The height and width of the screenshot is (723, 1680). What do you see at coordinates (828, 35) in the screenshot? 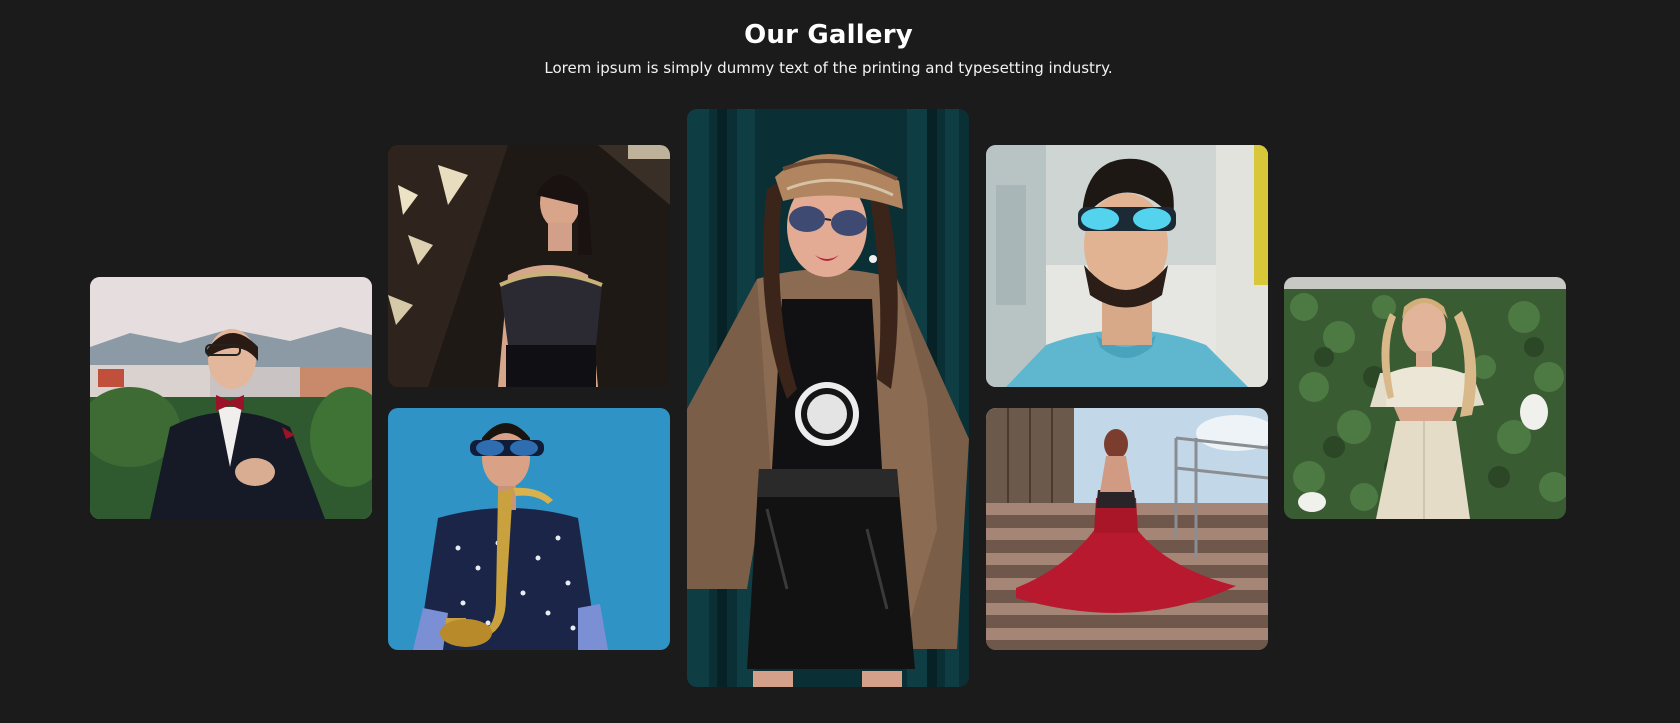
I see `gallery-title: Our Gallery` at bounding box center [828, 35].